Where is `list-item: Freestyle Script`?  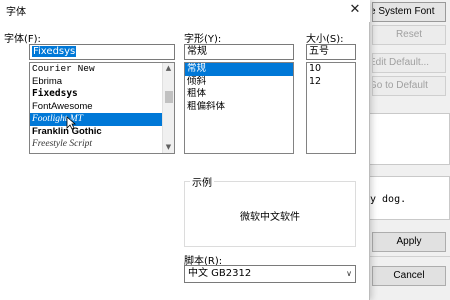 list-item: Freestyle Script is located at coordinates (102, 144).